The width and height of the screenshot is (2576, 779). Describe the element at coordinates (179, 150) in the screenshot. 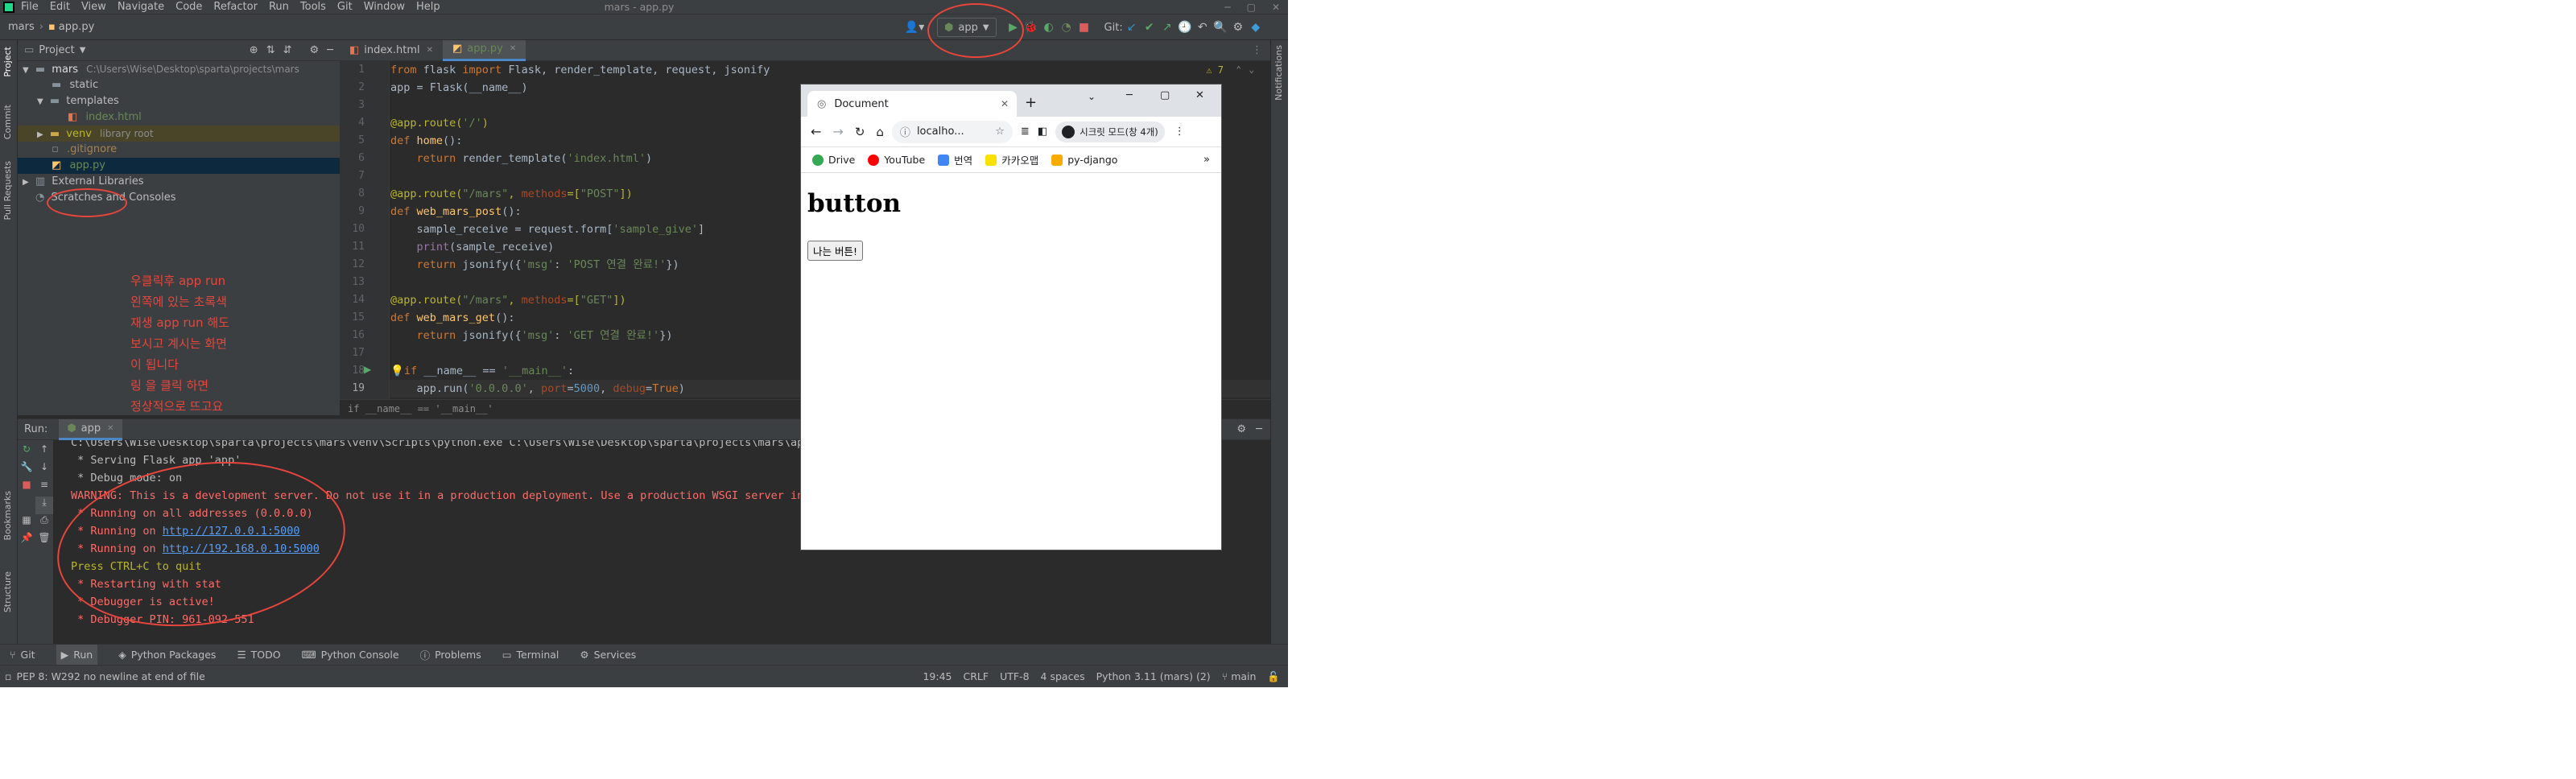

I see `tree-item-gitignore: ▫ .gitignore` at that location.